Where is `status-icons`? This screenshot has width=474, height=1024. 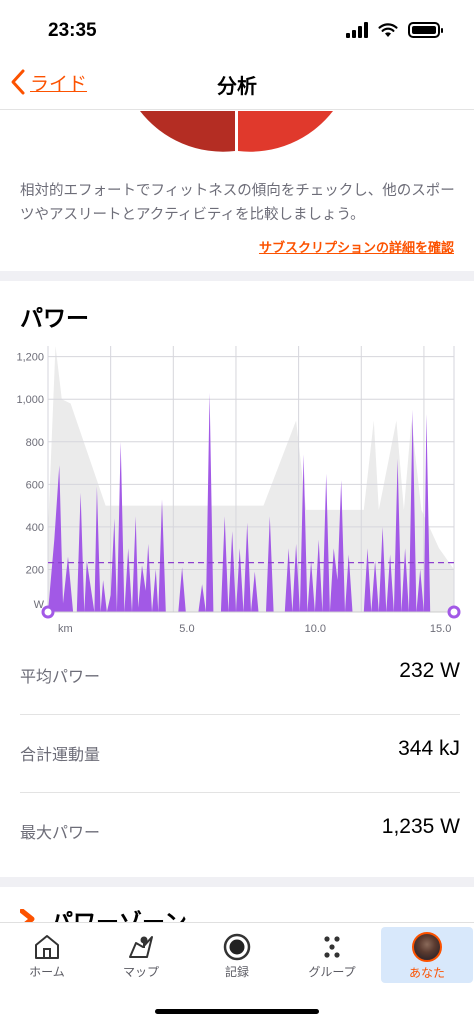 status-icons is located at coordinates (394, 30).